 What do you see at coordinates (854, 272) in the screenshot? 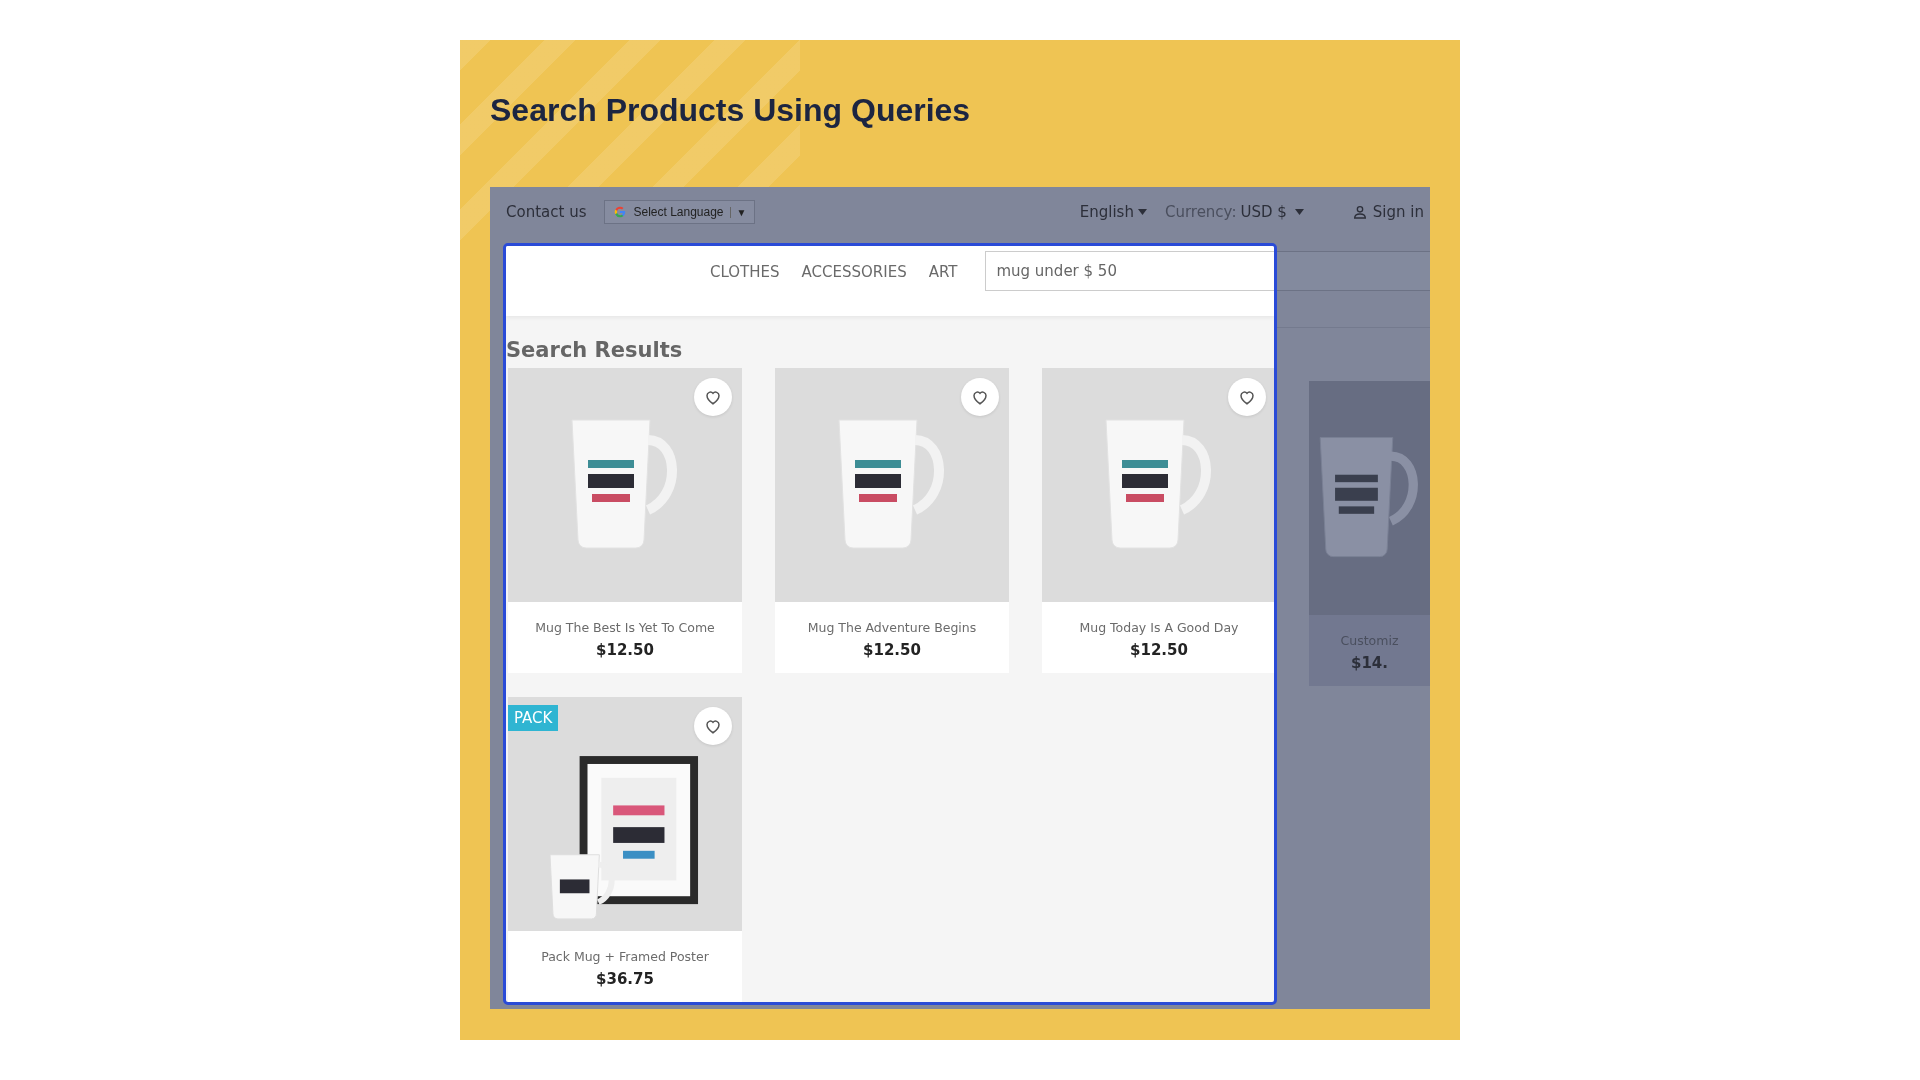
I see `category-link: ACCESSORIES` at bounding box center [854, 272].